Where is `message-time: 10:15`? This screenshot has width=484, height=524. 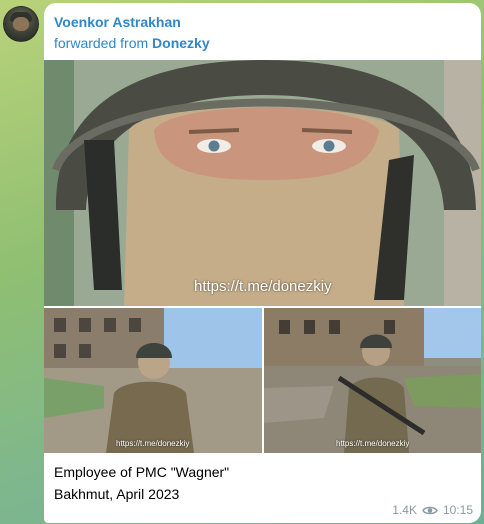 message-time: 10:15 is located at coordinates (457, 510).